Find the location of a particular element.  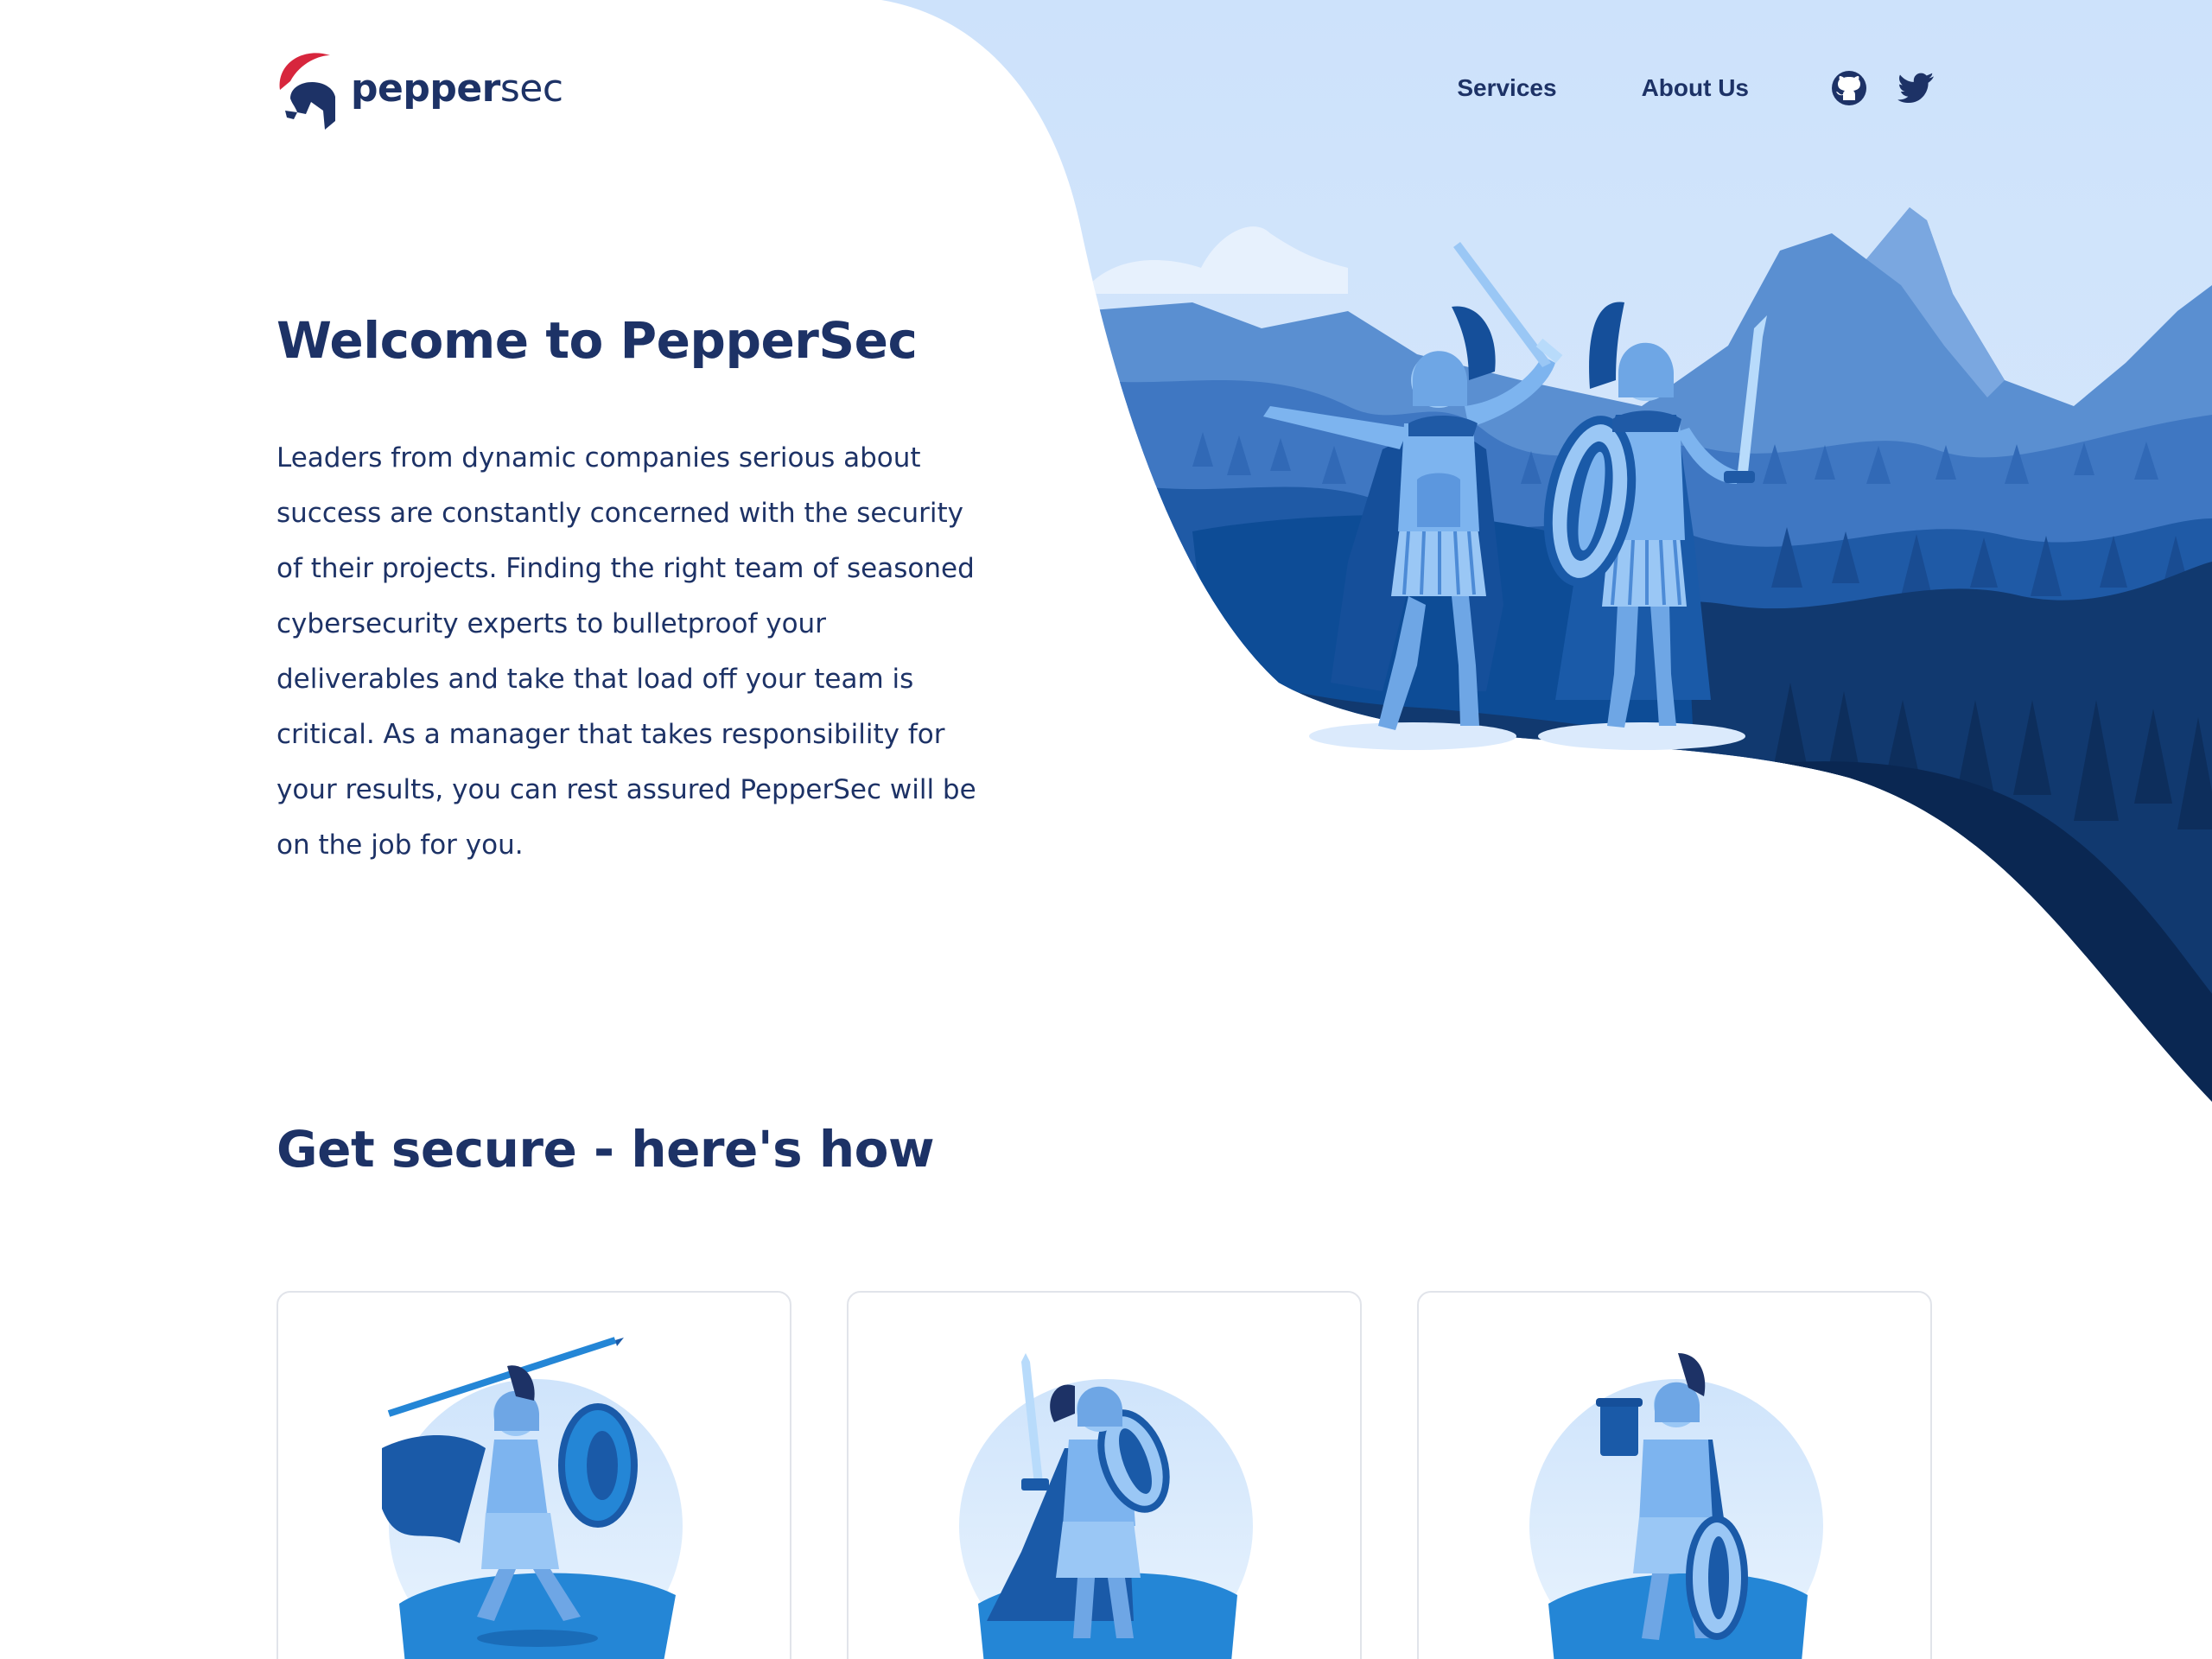

logo-text: peppersec is located at coordinates (457, 89).